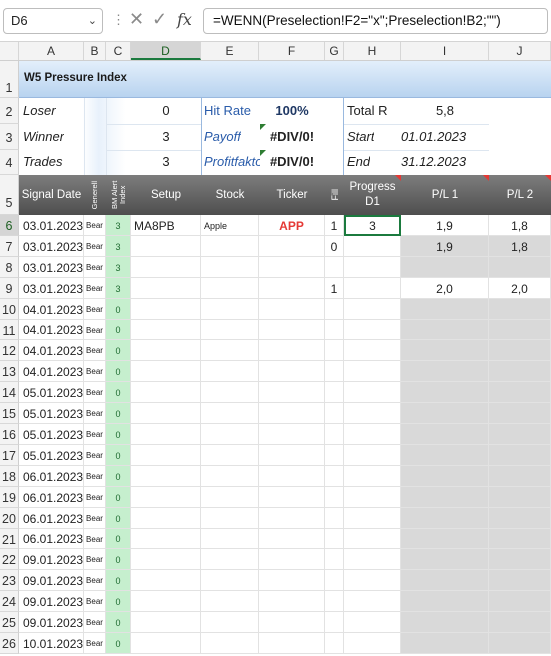 The width and height of the screenshot is (551, 656). I want to click on row-header: 12, so click(9, 350).